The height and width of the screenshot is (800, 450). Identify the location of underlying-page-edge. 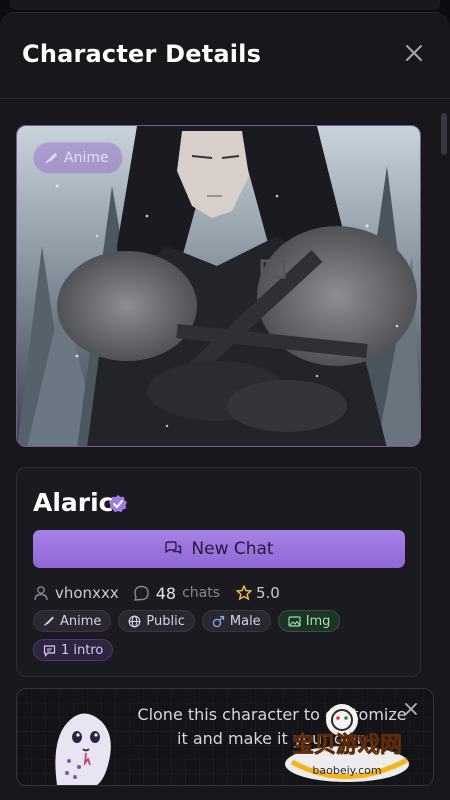
(225, 5).